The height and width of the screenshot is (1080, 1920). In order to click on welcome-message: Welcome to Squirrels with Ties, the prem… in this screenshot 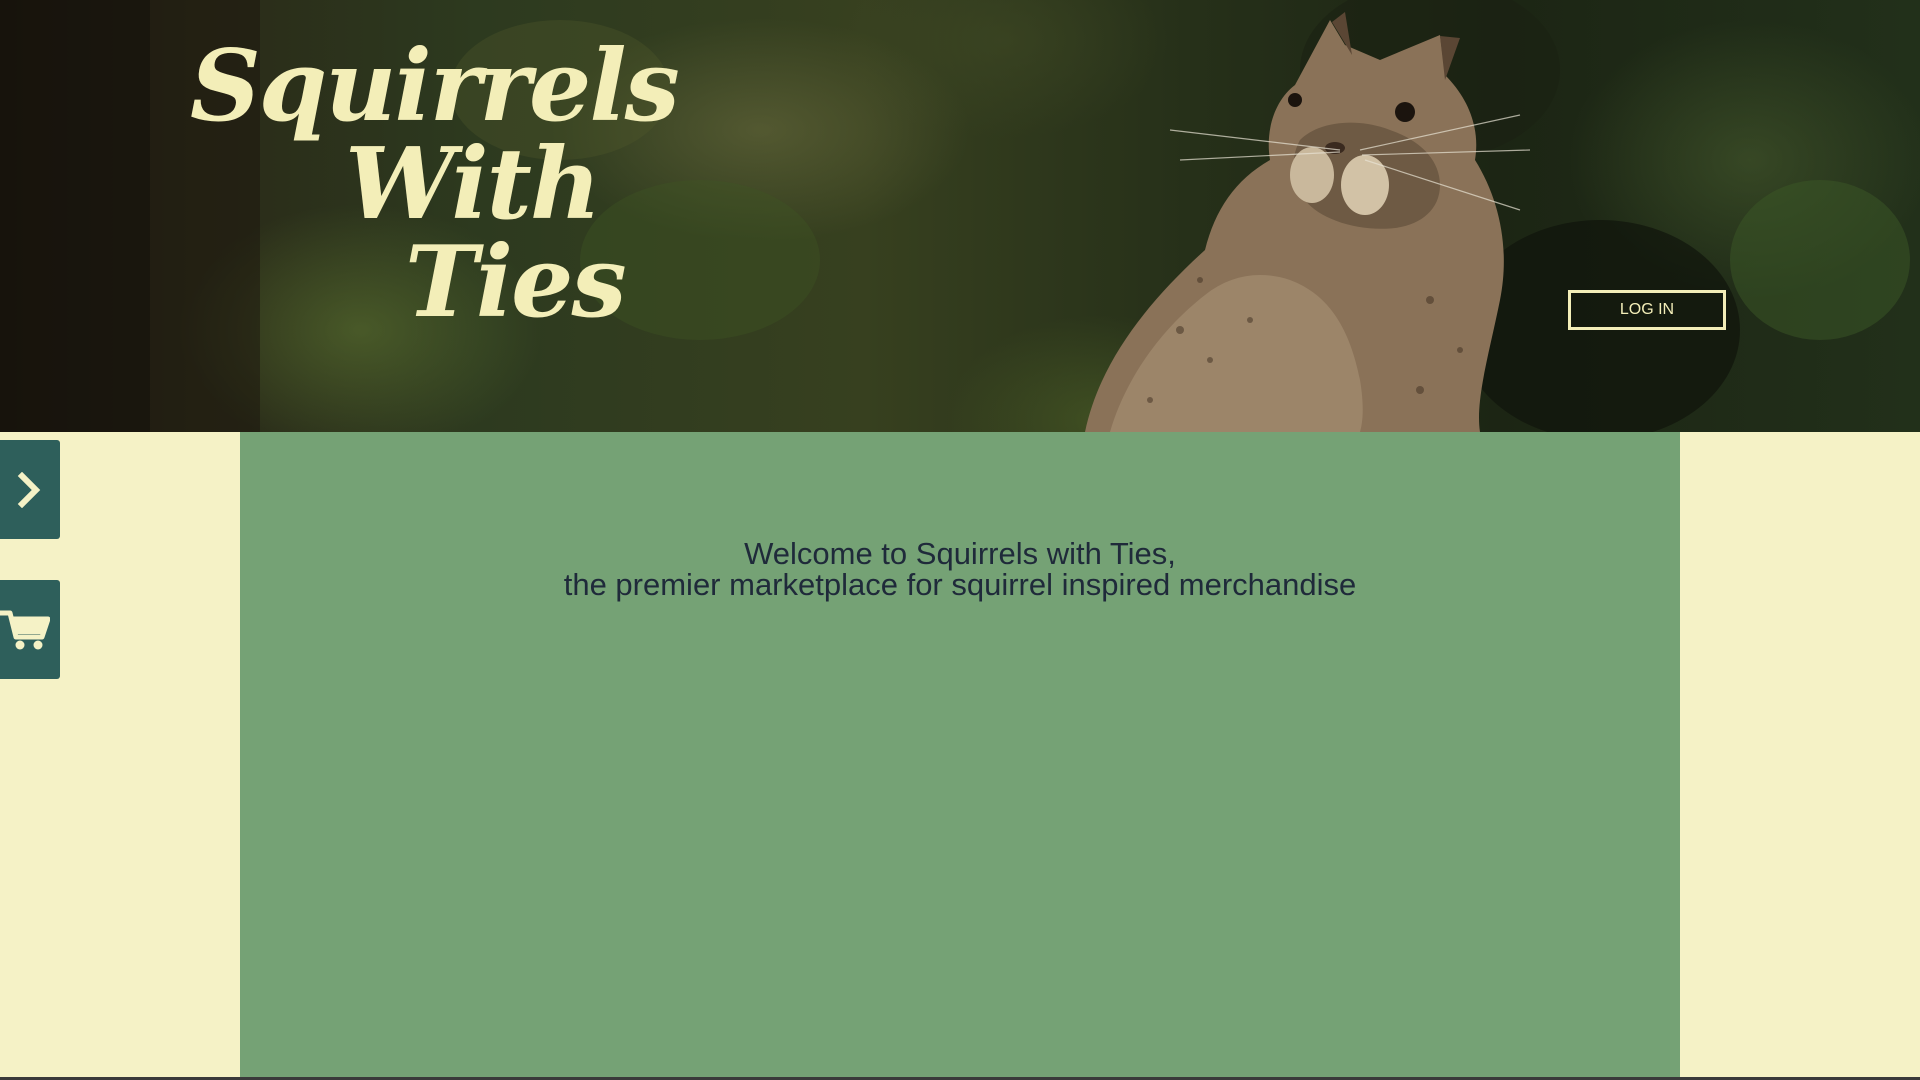, I will do `click(960, 569)`.